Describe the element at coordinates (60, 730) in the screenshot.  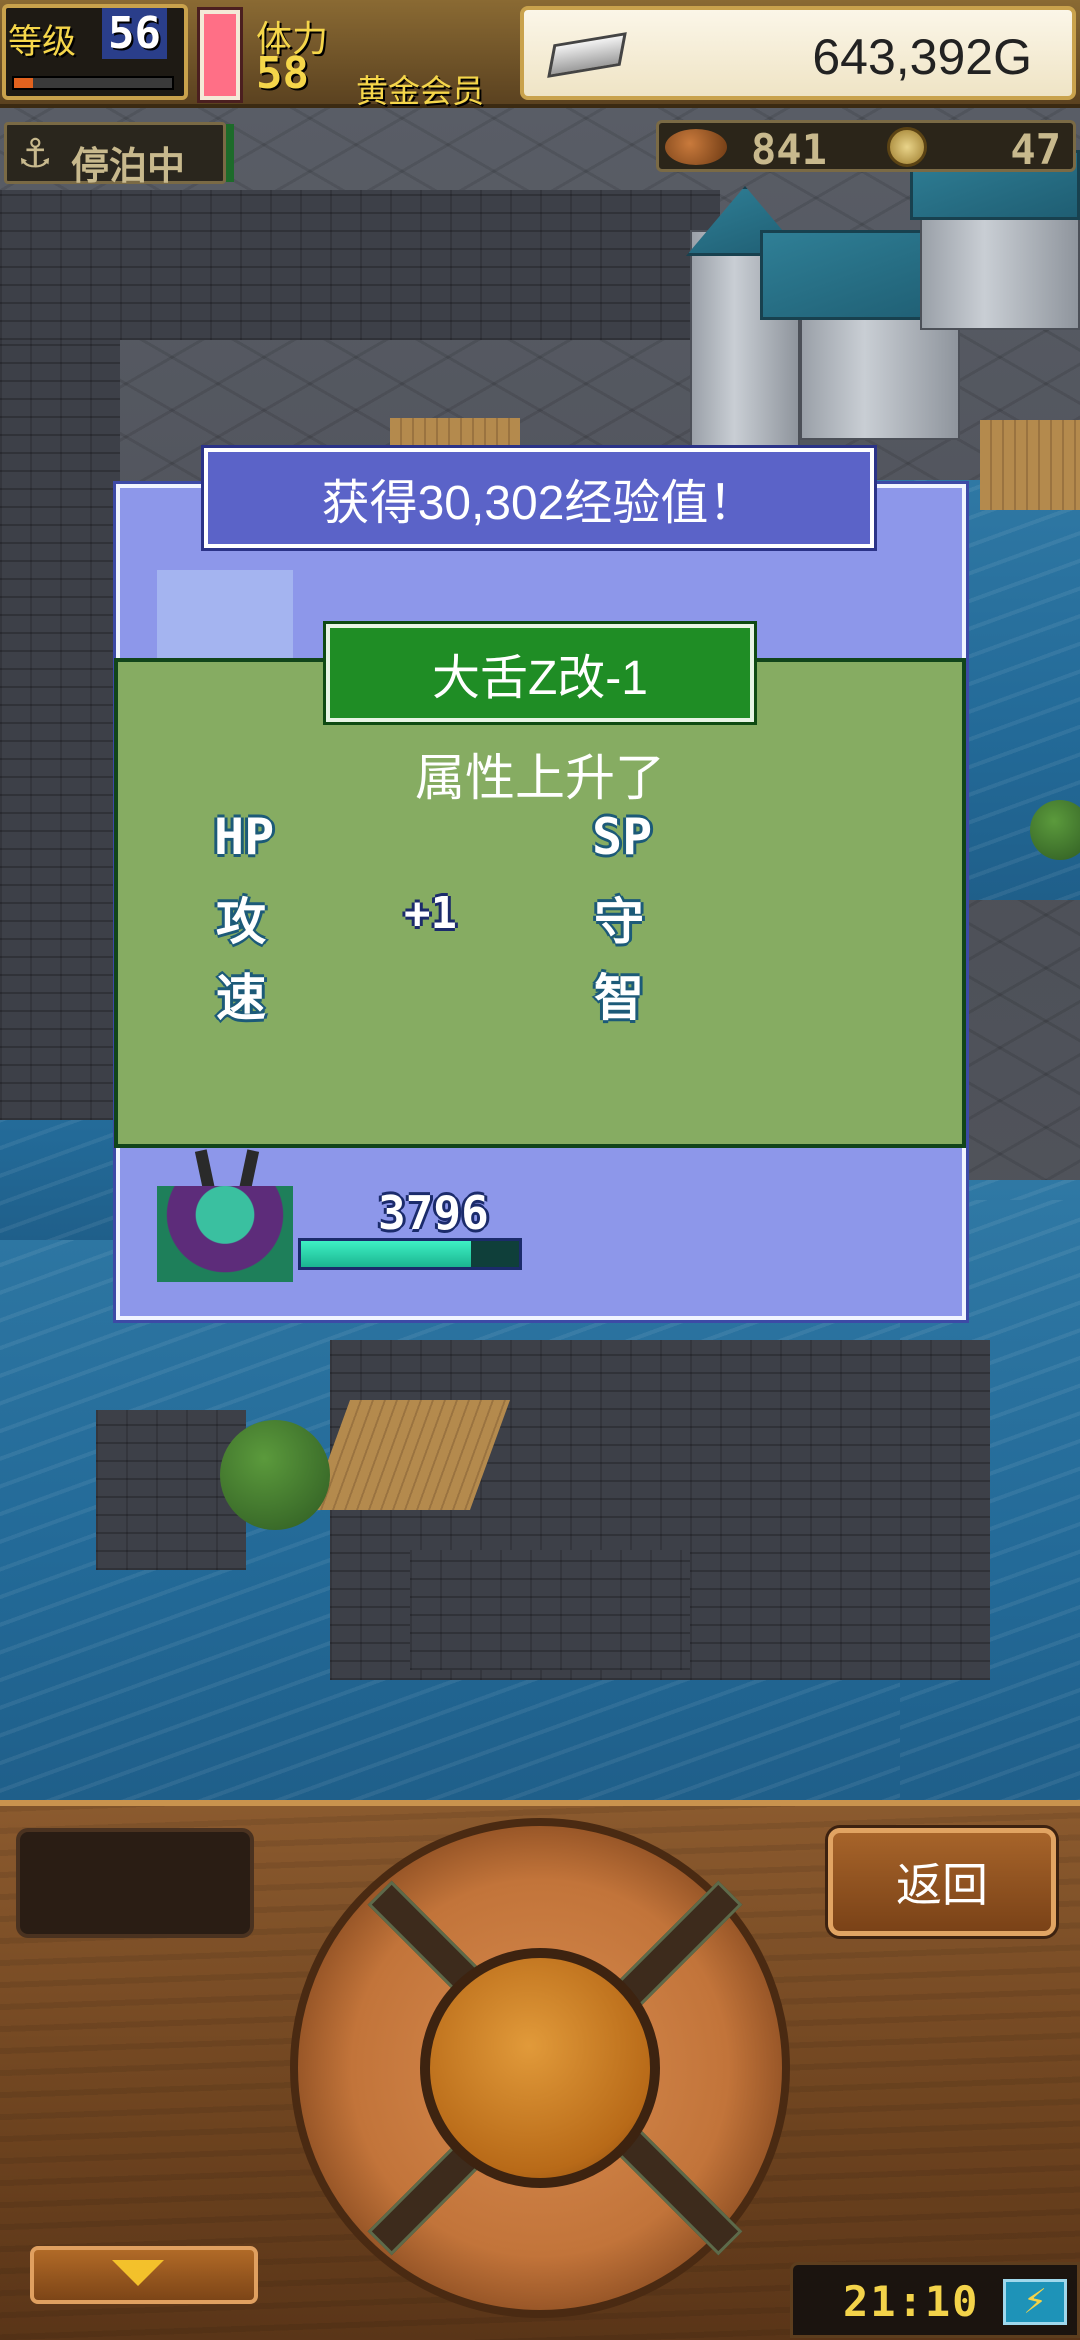
I see `castle-wall-left` at that location.